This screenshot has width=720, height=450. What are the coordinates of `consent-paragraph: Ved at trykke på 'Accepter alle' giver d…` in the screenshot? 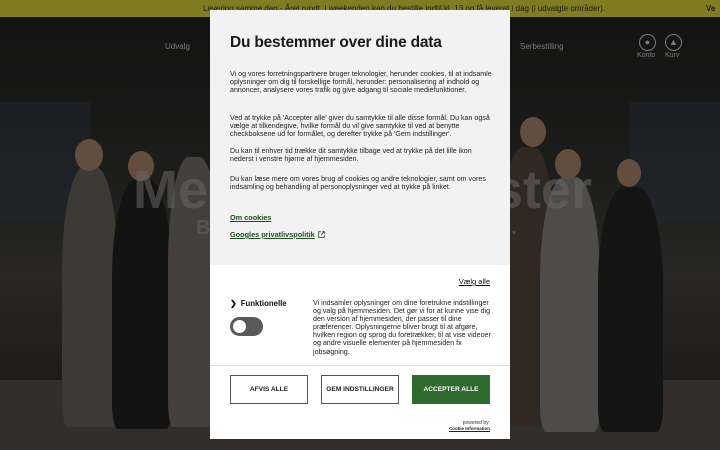 It's located at (360, 126).